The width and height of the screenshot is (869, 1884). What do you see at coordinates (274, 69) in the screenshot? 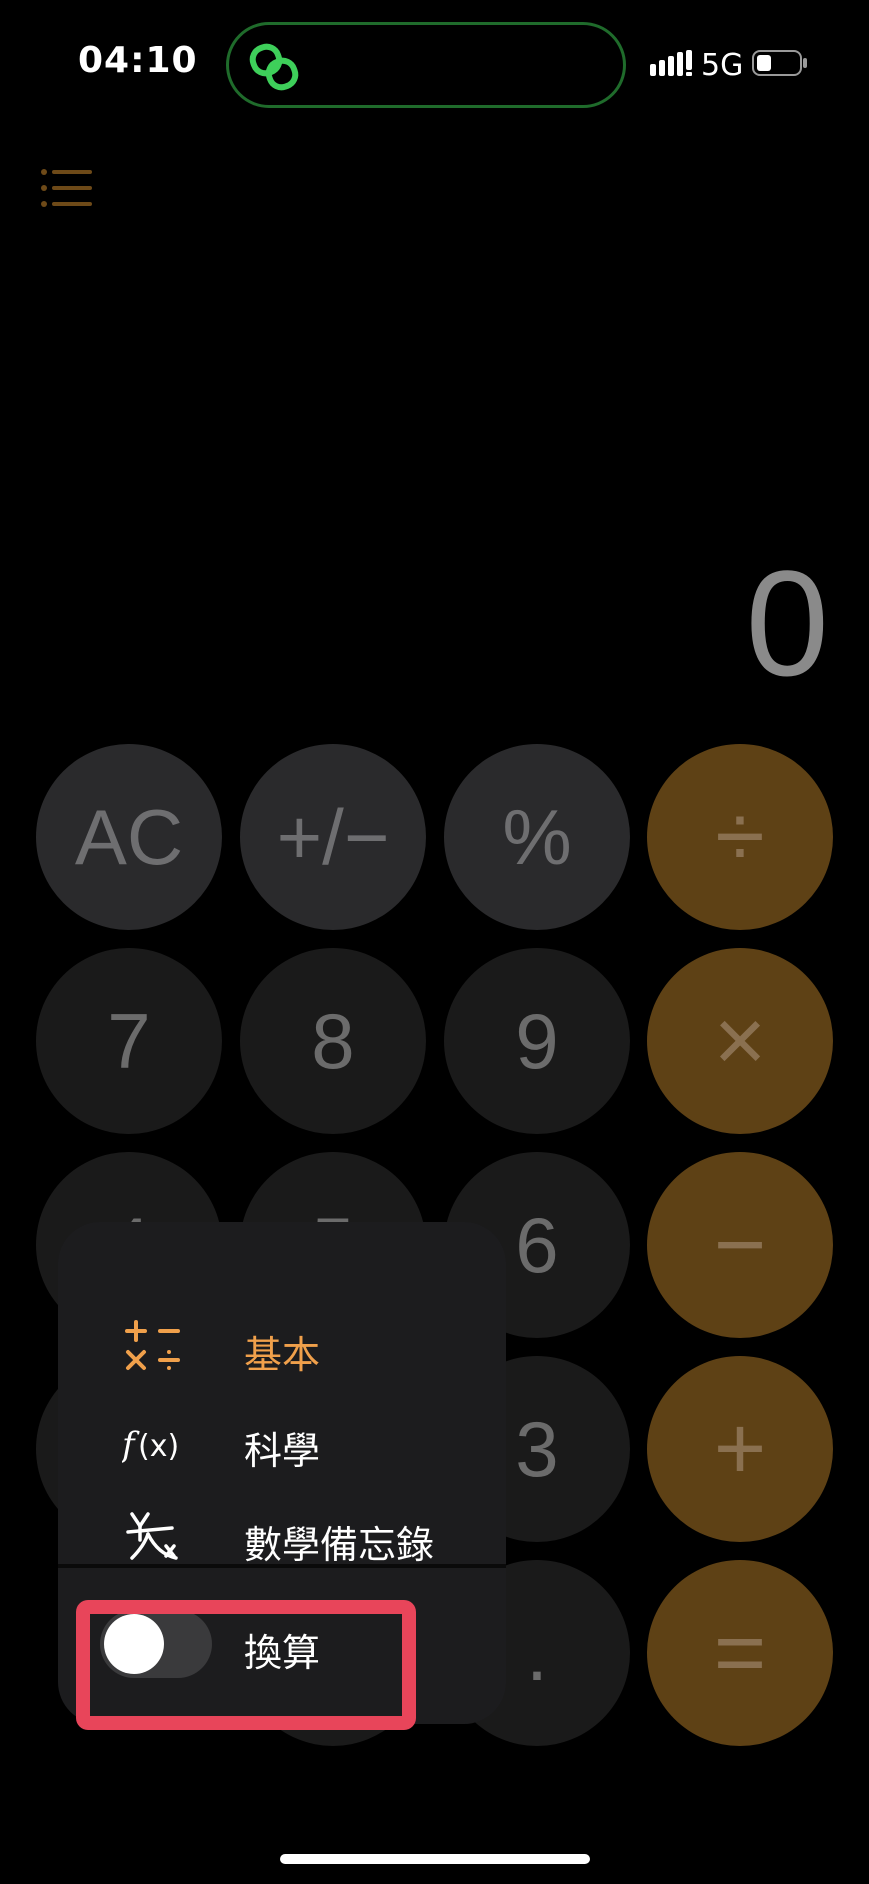
I see `link-icon` at bounding box center [274, 69].